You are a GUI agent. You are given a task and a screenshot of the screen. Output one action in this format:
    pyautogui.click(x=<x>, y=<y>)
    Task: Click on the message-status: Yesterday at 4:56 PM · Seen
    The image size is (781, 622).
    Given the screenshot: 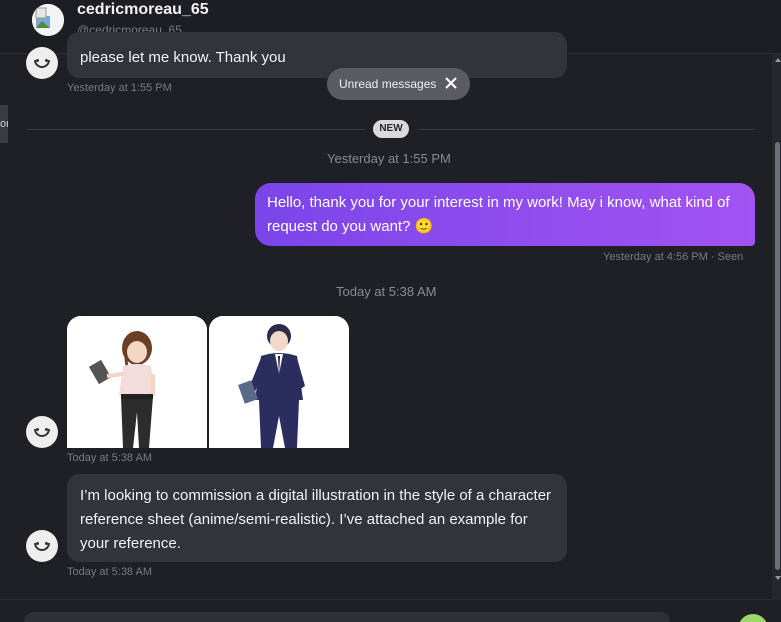 What is the action you would take?
    pyautogui.click(x=673, y=257)
    